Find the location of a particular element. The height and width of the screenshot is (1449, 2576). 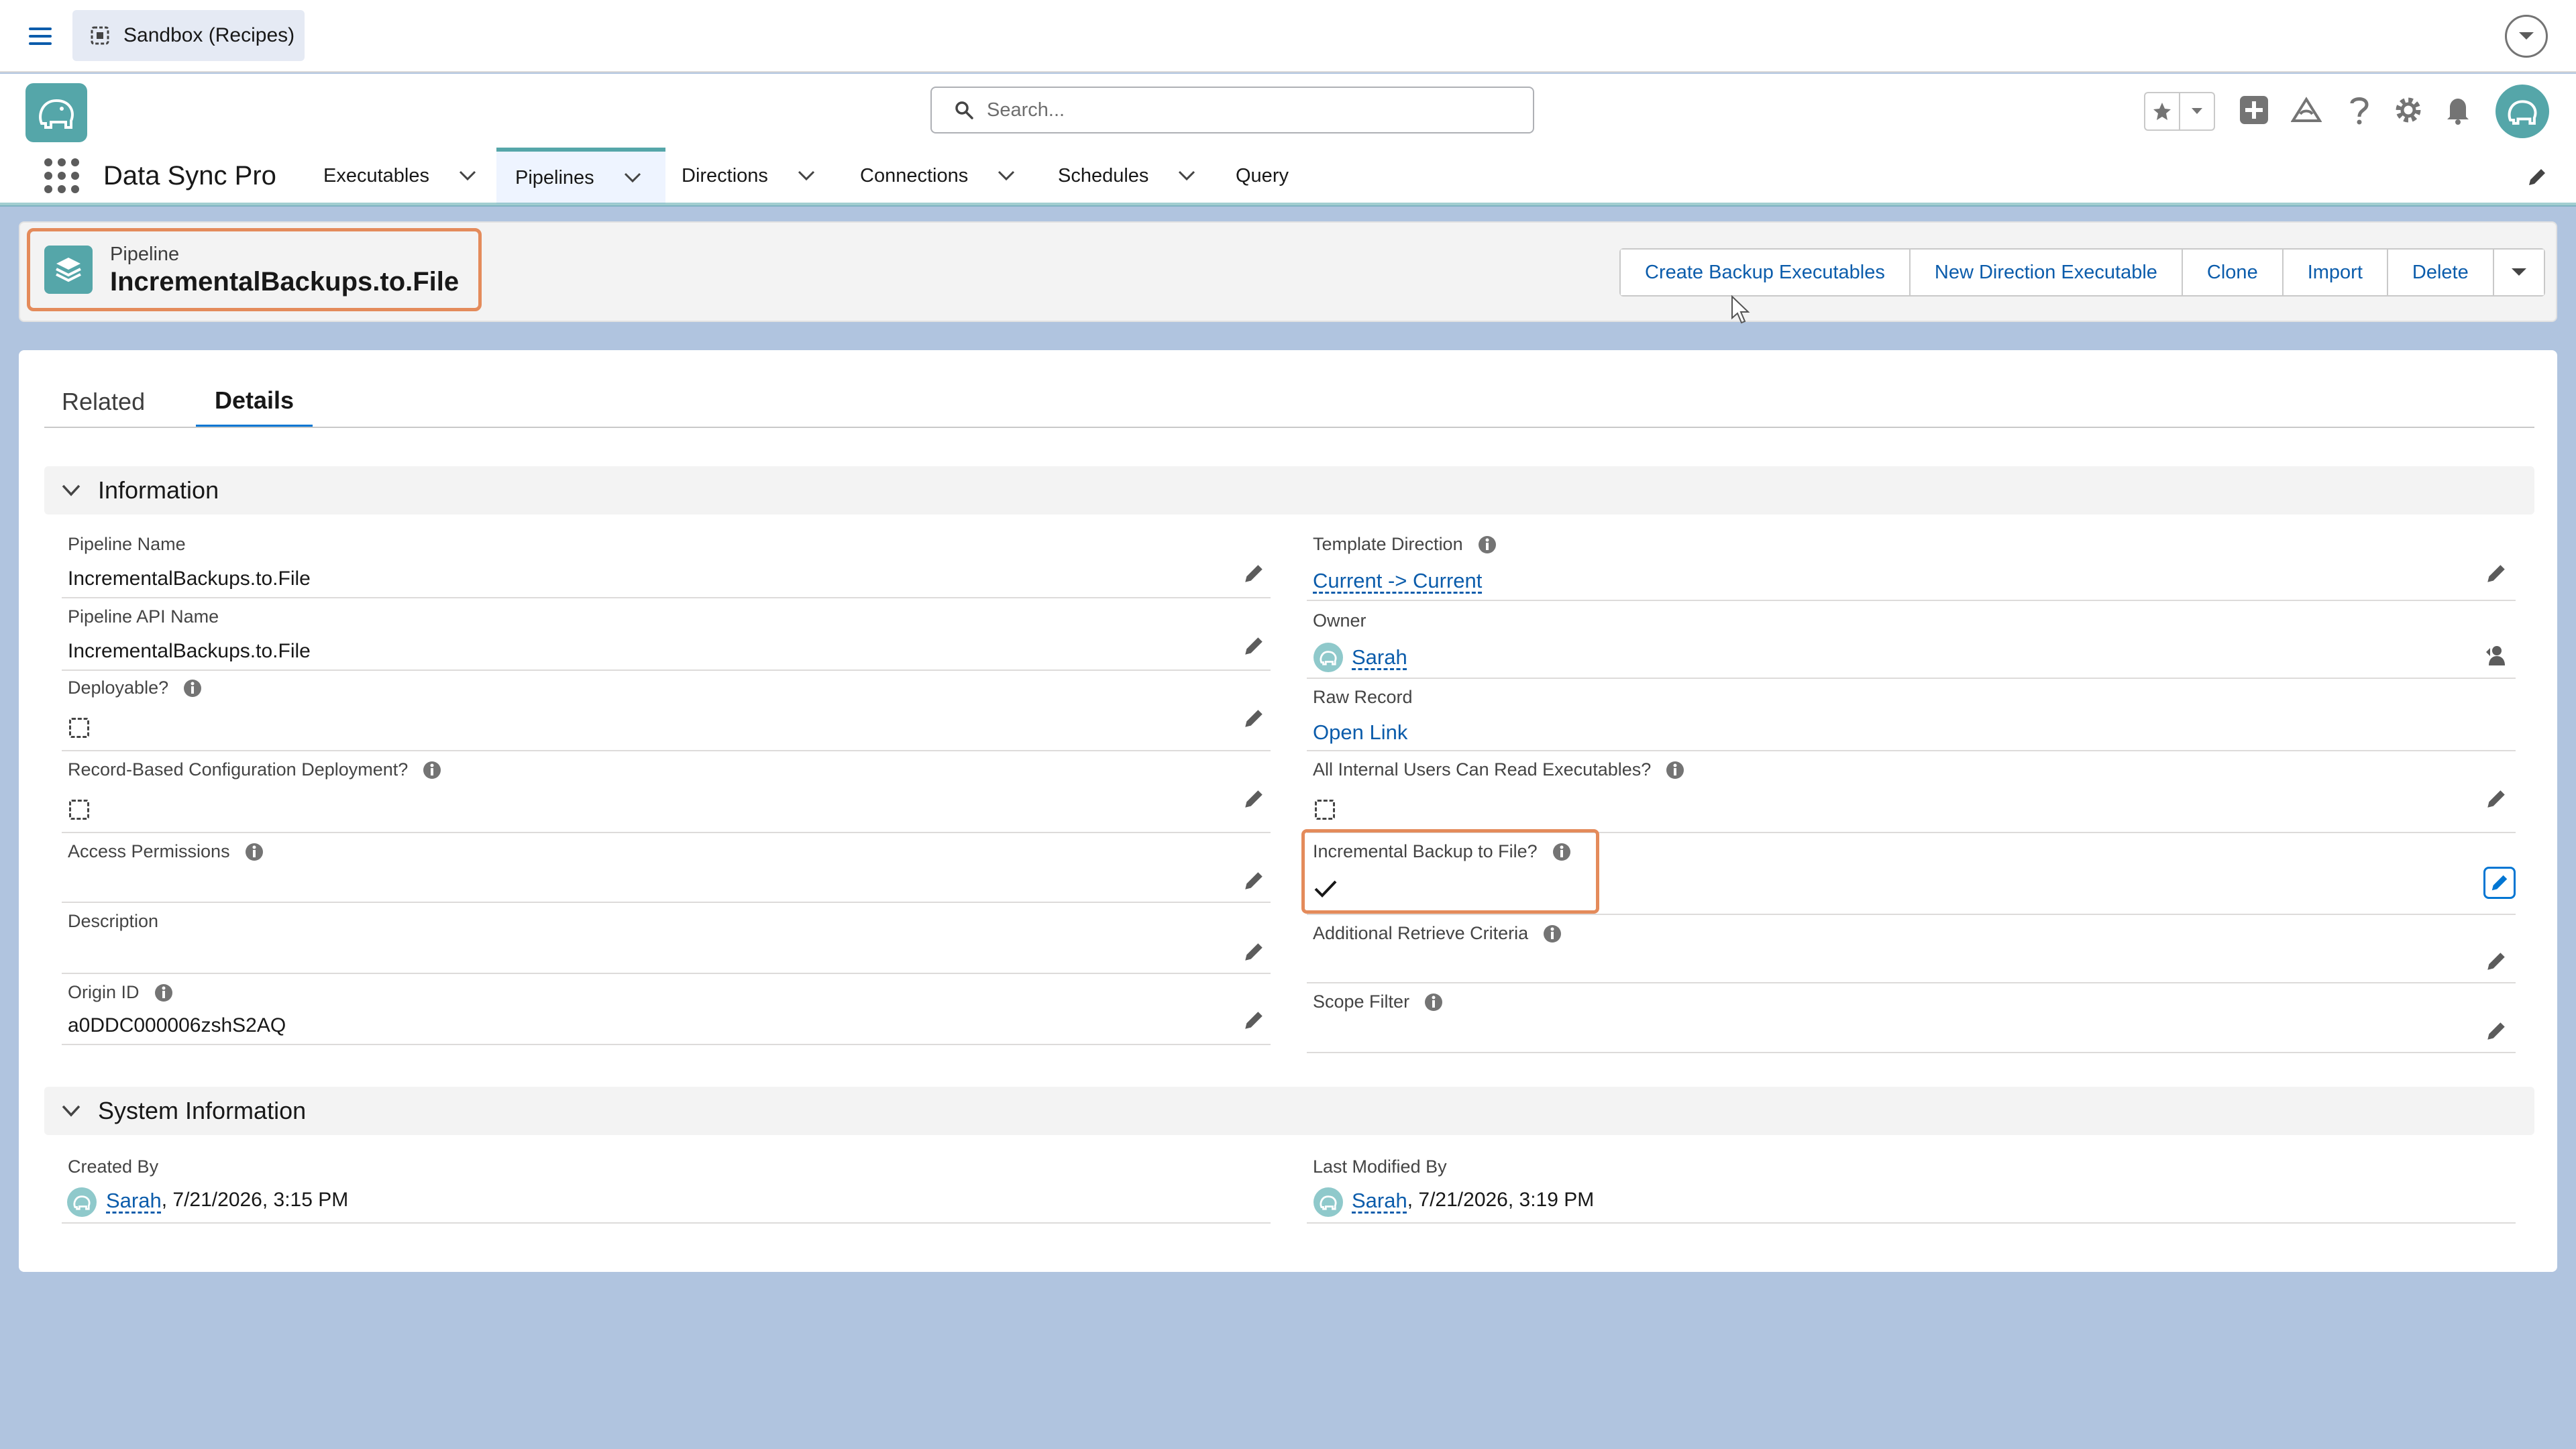

created-by-value: Sarah , 7/21/2026, 3:15 PM is located at coordinates (227, 1201).